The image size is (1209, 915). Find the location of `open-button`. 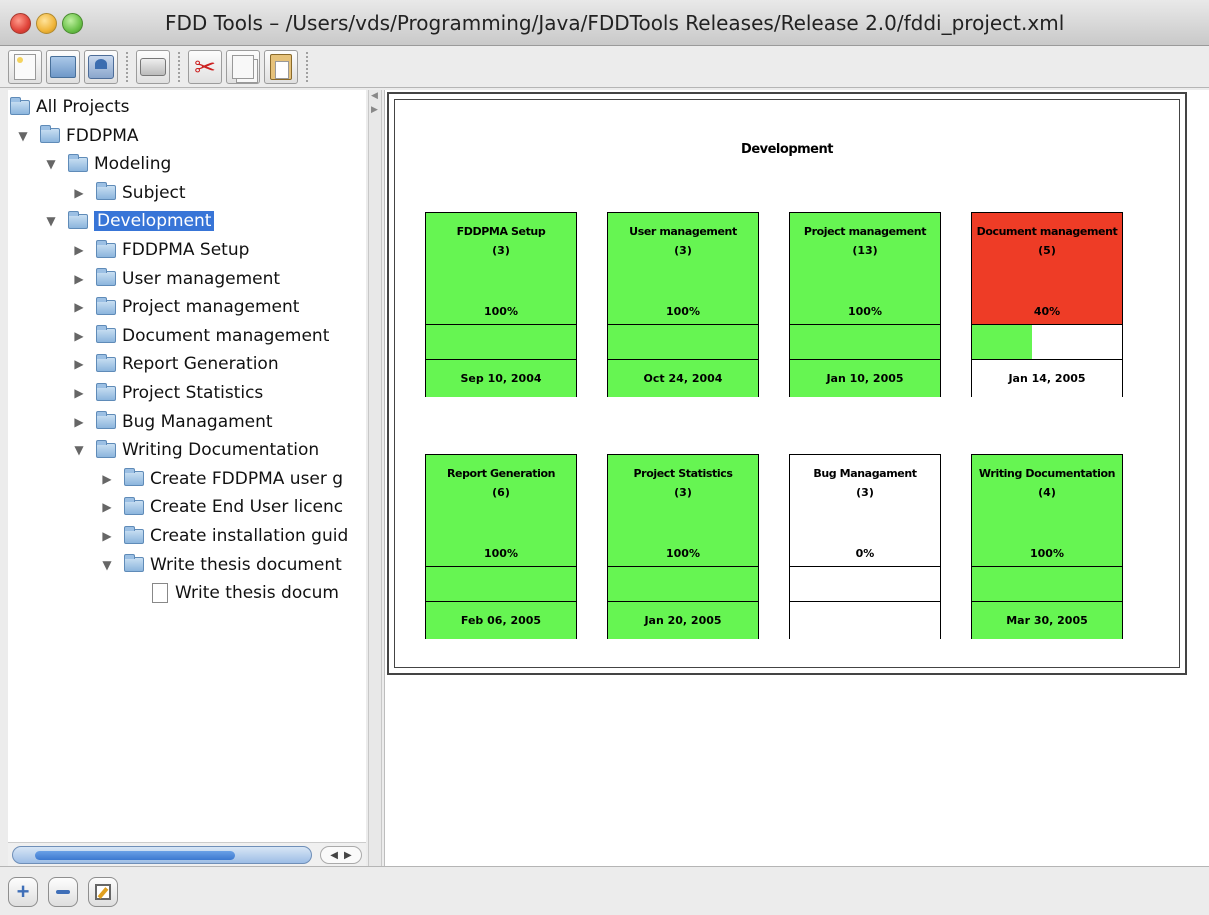

open-button is located at coordinates (63, 67).